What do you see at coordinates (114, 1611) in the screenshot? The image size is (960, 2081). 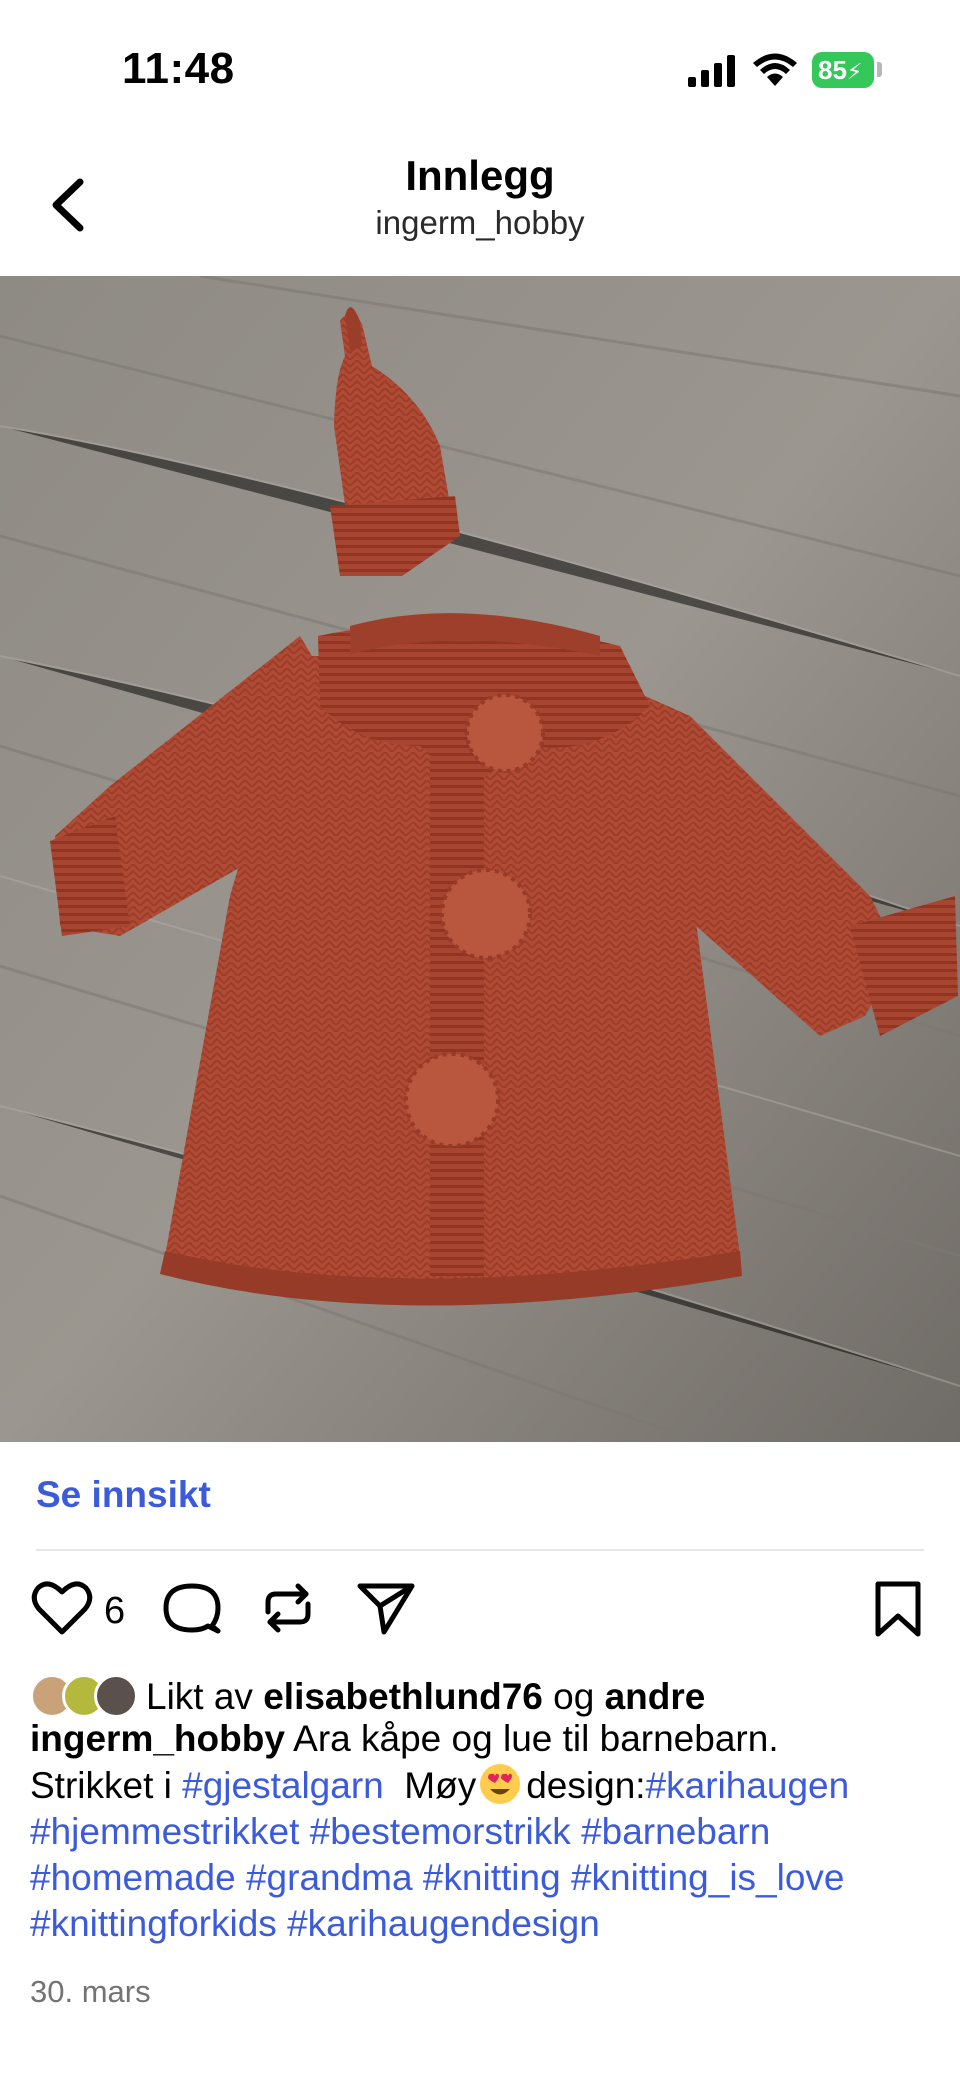 I see `like-count: 6` at bounding box center [114, 1611].